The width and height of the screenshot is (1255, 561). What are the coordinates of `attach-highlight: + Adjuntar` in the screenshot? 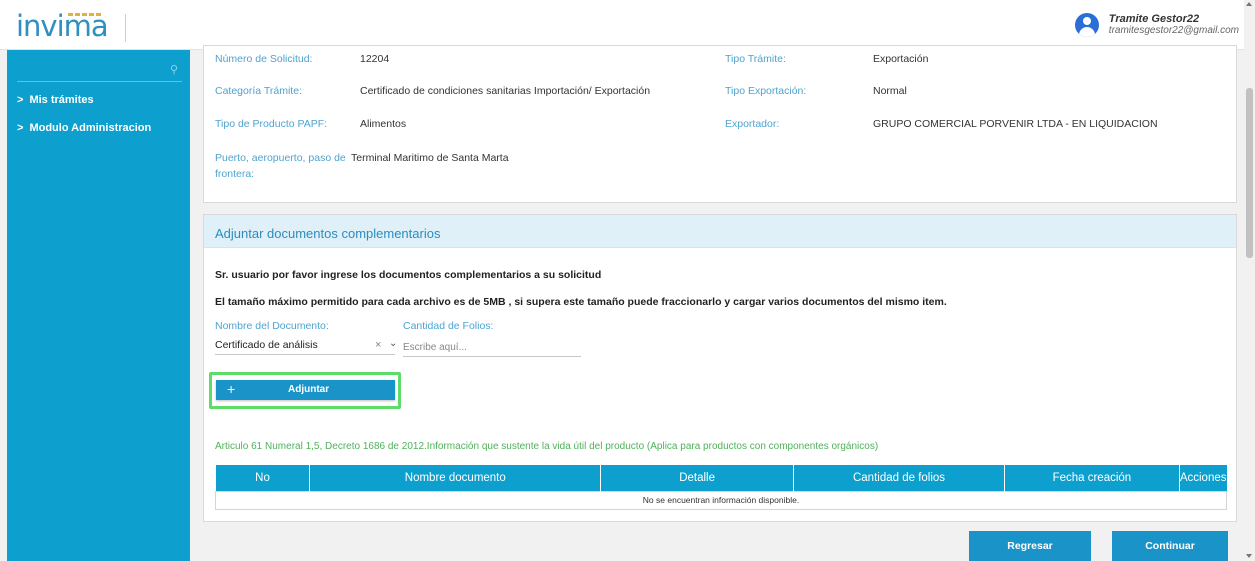 It's located at (305, 390).